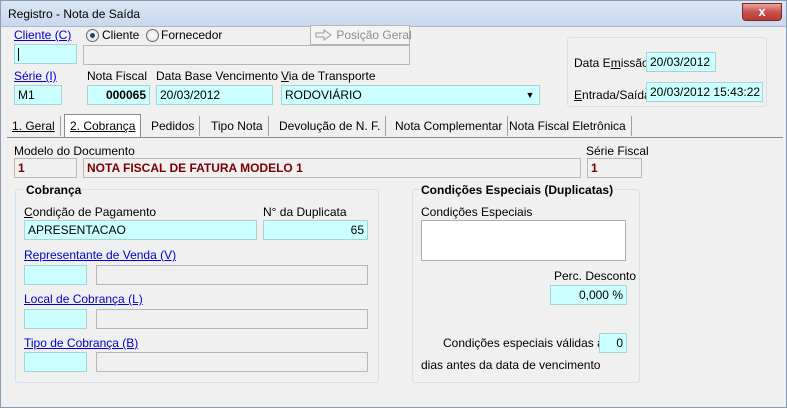  Describe the element at coordinates (90, 212) in the screenshot. I see `condicao-pagamento-label: Condição de Pagamento` at that location.